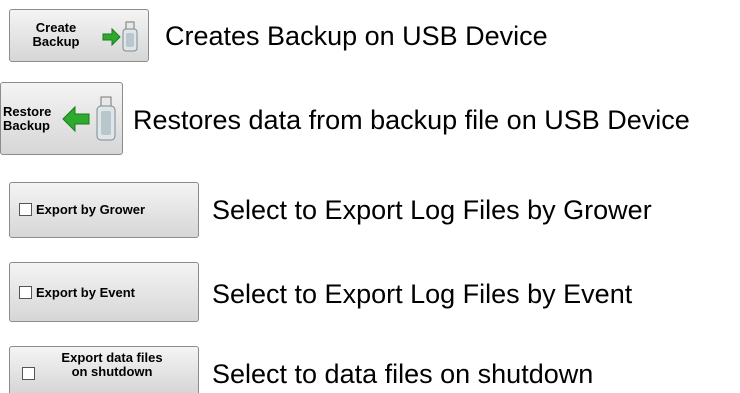 This screenshot has height=393, width=740. What do you see at coordinates (91, 209) in the screenshot?
I see `export-by-grower-label: Export by Grower` at bounding box center [91, 209].